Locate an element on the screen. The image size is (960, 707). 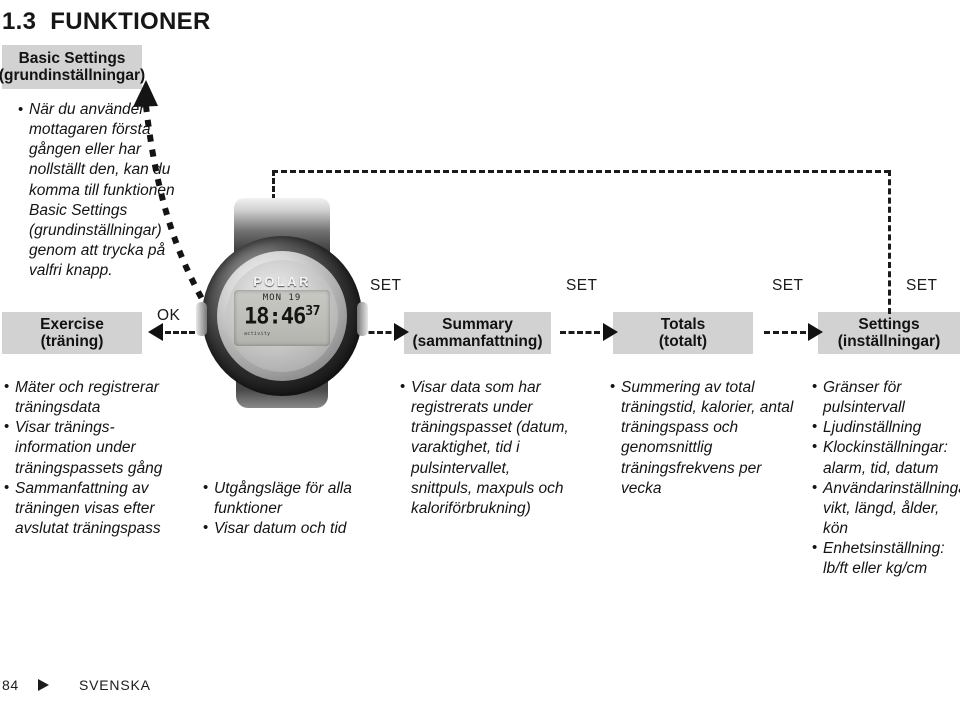
watch-illustration: POLAR MON 19 18:4637 activity is located at coordinates (282, 303).